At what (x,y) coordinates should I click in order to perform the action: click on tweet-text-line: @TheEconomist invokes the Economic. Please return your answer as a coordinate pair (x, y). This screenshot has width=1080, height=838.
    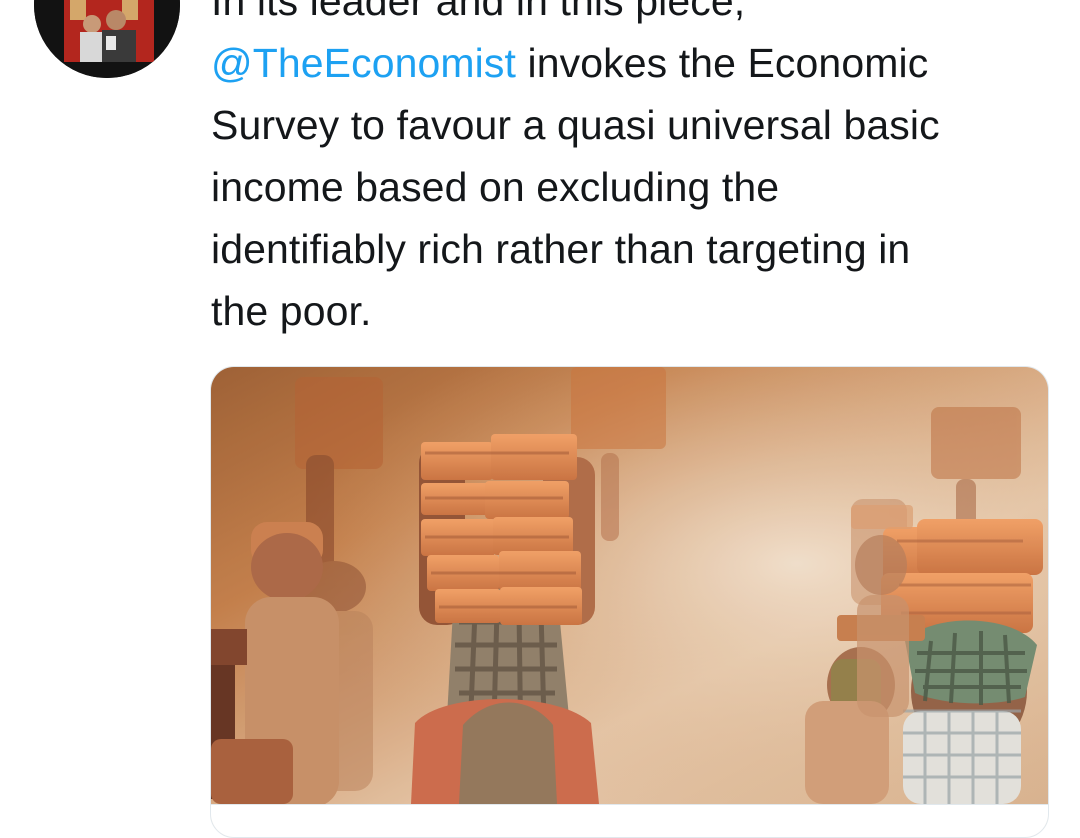
    Looking at the image, I should click on (631, 63).